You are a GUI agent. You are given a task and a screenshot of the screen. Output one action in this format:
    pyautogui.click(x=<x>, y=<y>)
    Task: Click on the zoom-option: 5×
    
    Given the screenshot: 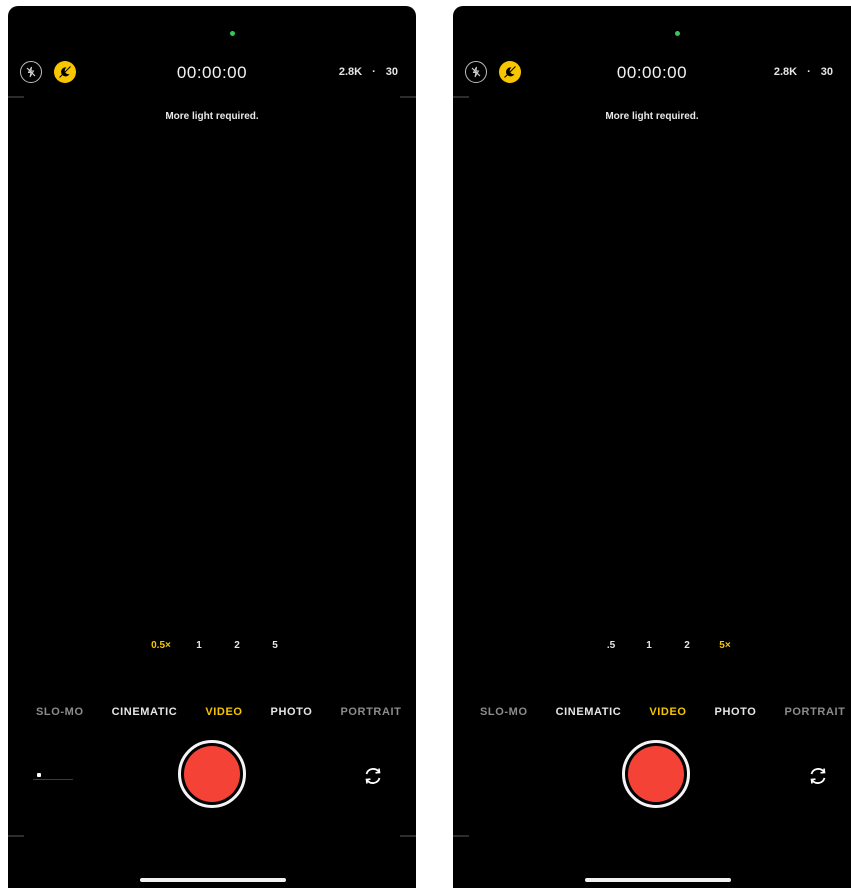 What is the action you would take?
    pyautogui.click(x=725, y=645)
    